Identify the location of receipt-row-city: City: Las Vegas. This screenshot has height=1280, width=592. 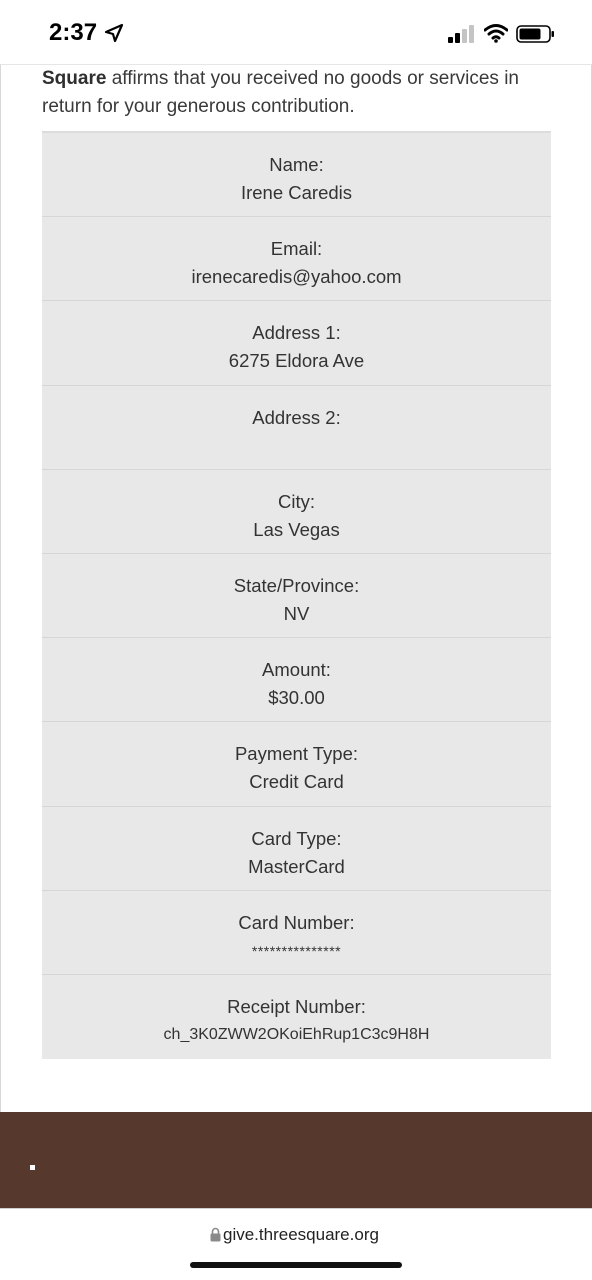
(296, 512).